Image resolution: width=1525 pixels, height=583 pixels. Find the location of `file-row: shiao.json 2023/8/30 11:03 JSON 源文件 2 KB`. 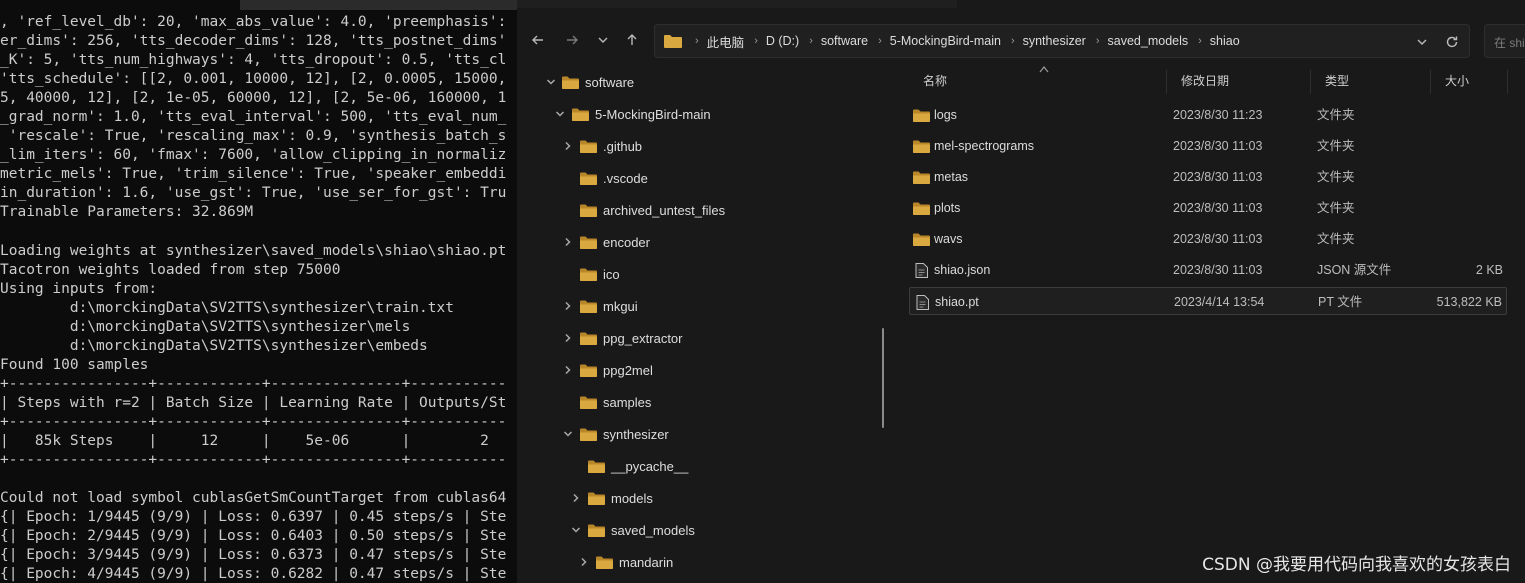

file-row: shiao.json 2023/8/30 11:03 JSON 源文件 2 KB is located at coordinates (1208, 270).